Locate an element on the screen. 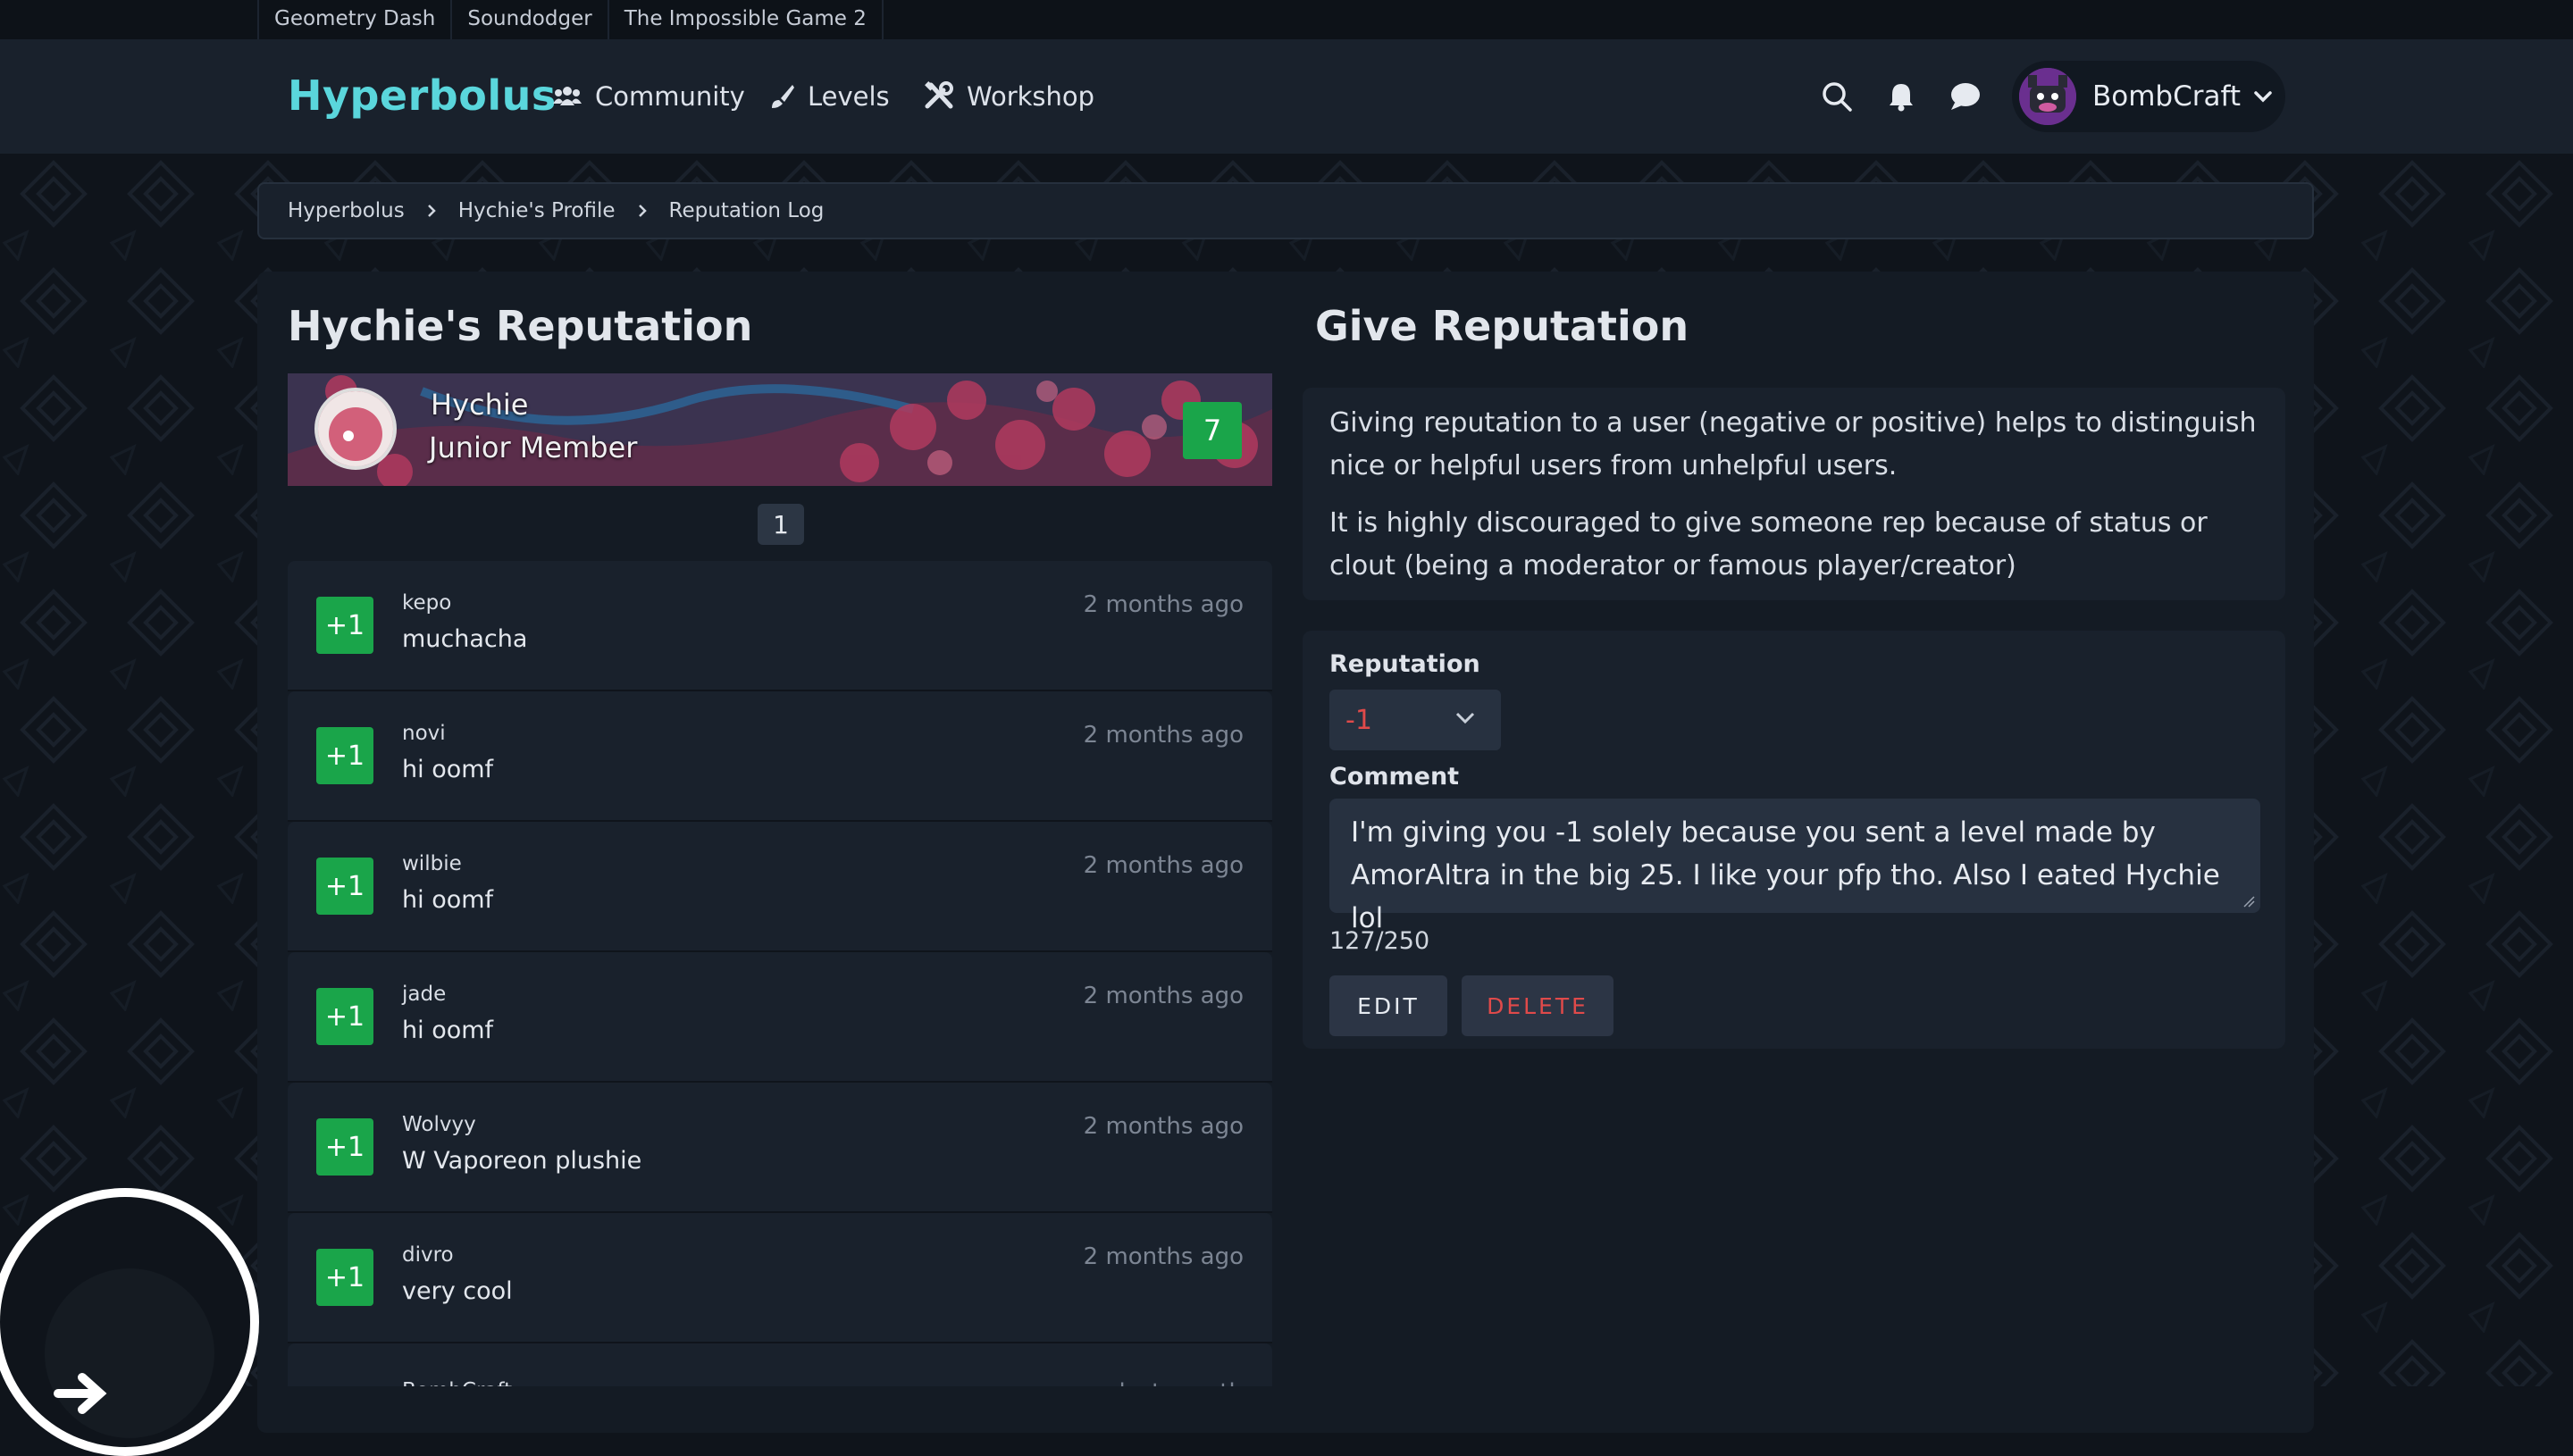 This screenshot has width=2573, height=1456. breadcrumb-current: Reputation Log is located at coordinates (746, 210).